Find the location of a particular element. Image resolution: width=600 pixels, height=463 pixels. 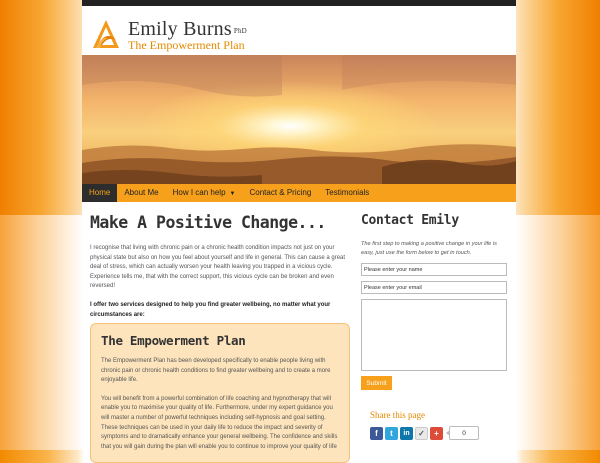

site-header: Emily Burns PhD The Empowerment Plan is located at coordinates (299, 30).